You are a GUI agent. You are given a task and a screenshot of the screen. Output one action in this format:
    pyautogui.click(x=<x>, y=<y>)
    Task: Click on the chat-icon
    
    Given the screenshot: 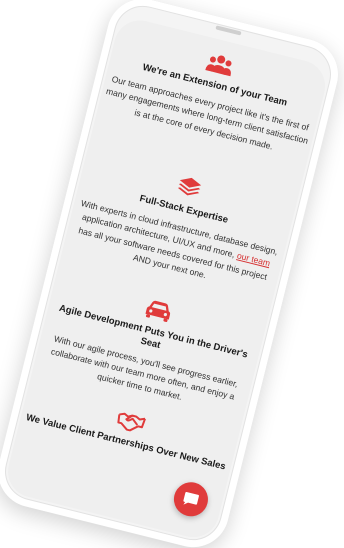 What is the action you would take?
    pyautogui.click(x=191, y=498)
    